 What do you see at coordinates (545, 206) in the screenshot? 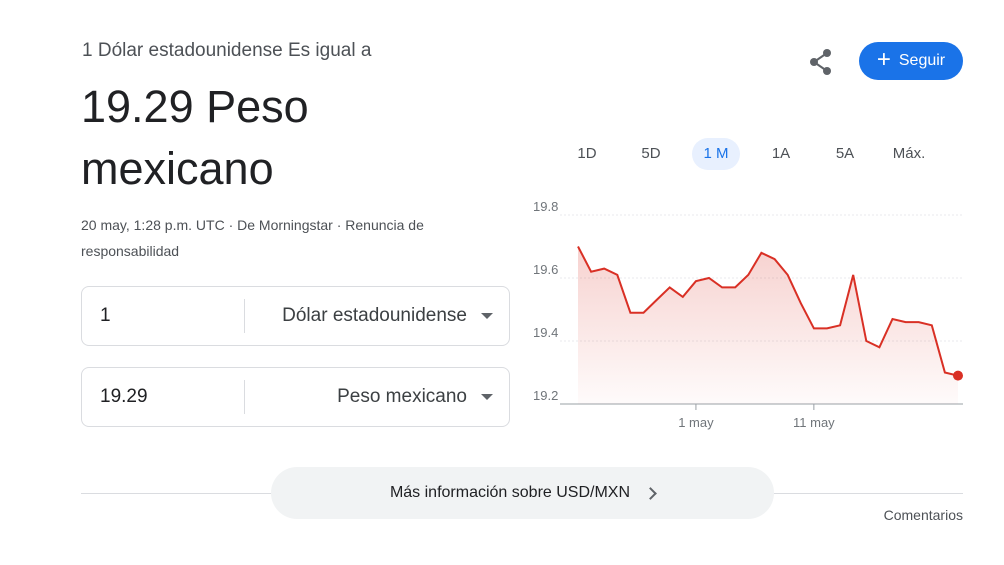
I see `y-tick-label: 19.8` at bounding box center [545, 206].